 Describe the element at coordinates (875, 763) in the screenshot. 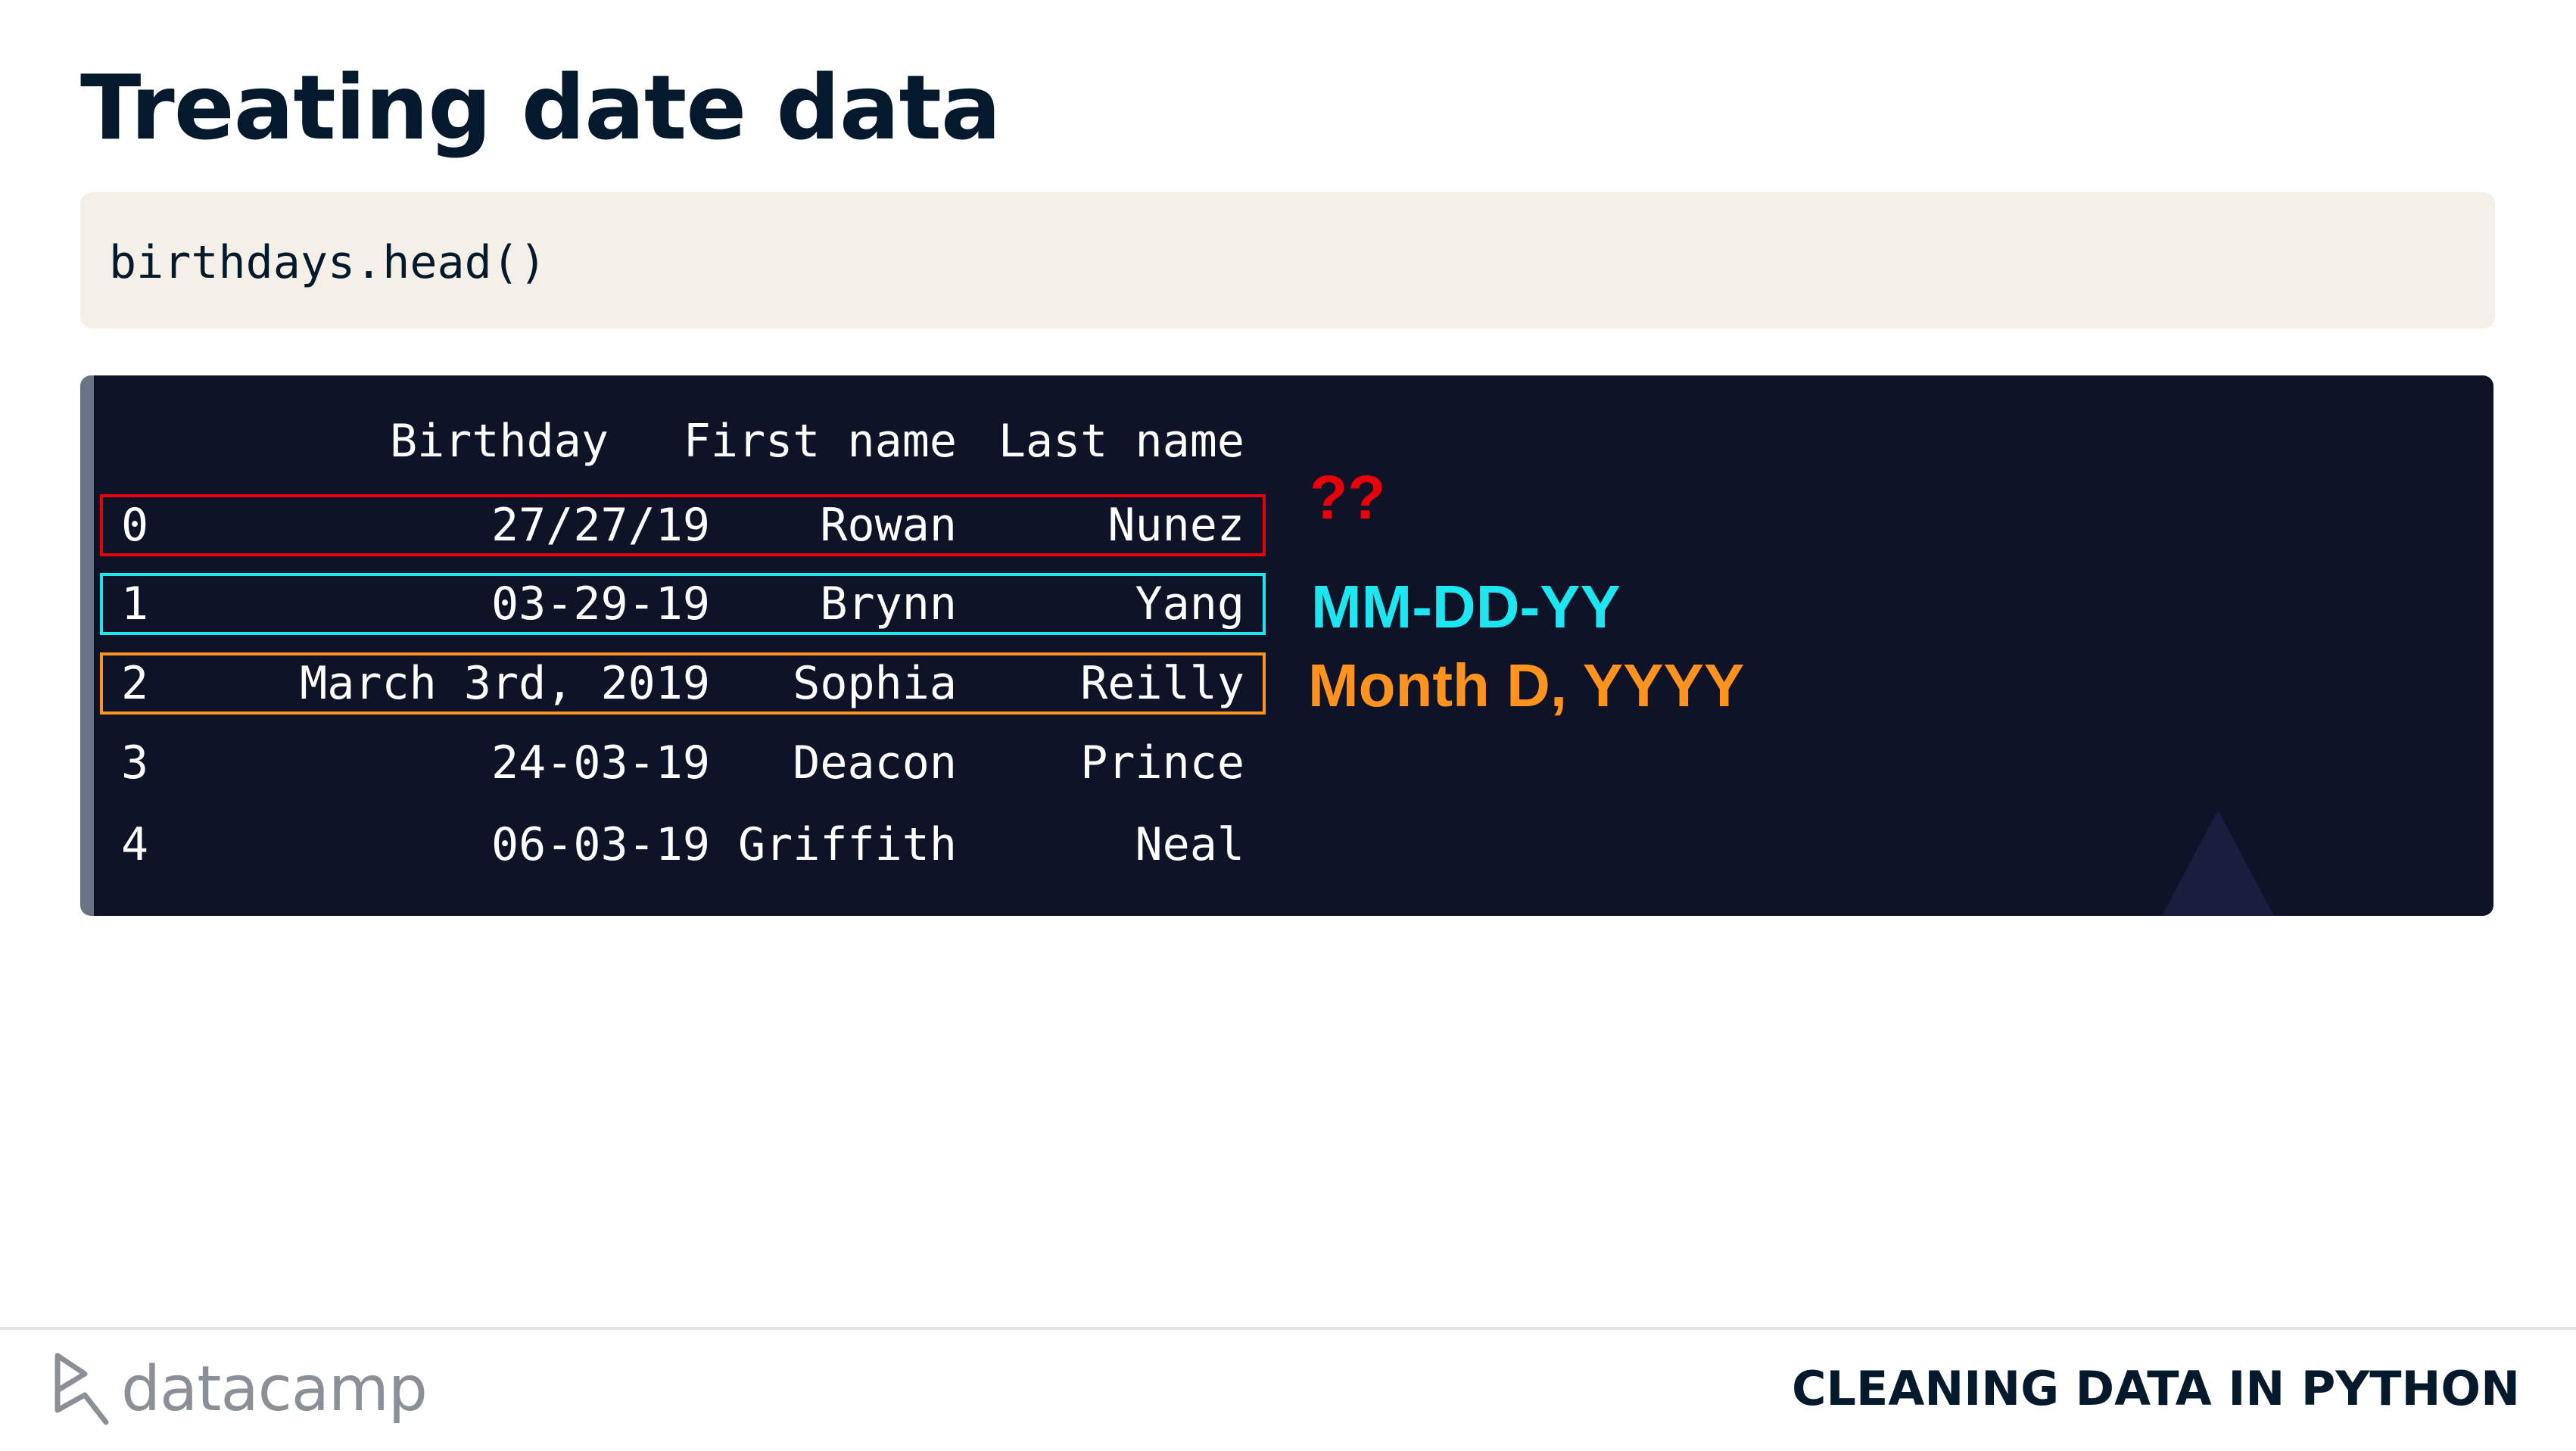

I see `first-name-cell: Deacon` at that location.